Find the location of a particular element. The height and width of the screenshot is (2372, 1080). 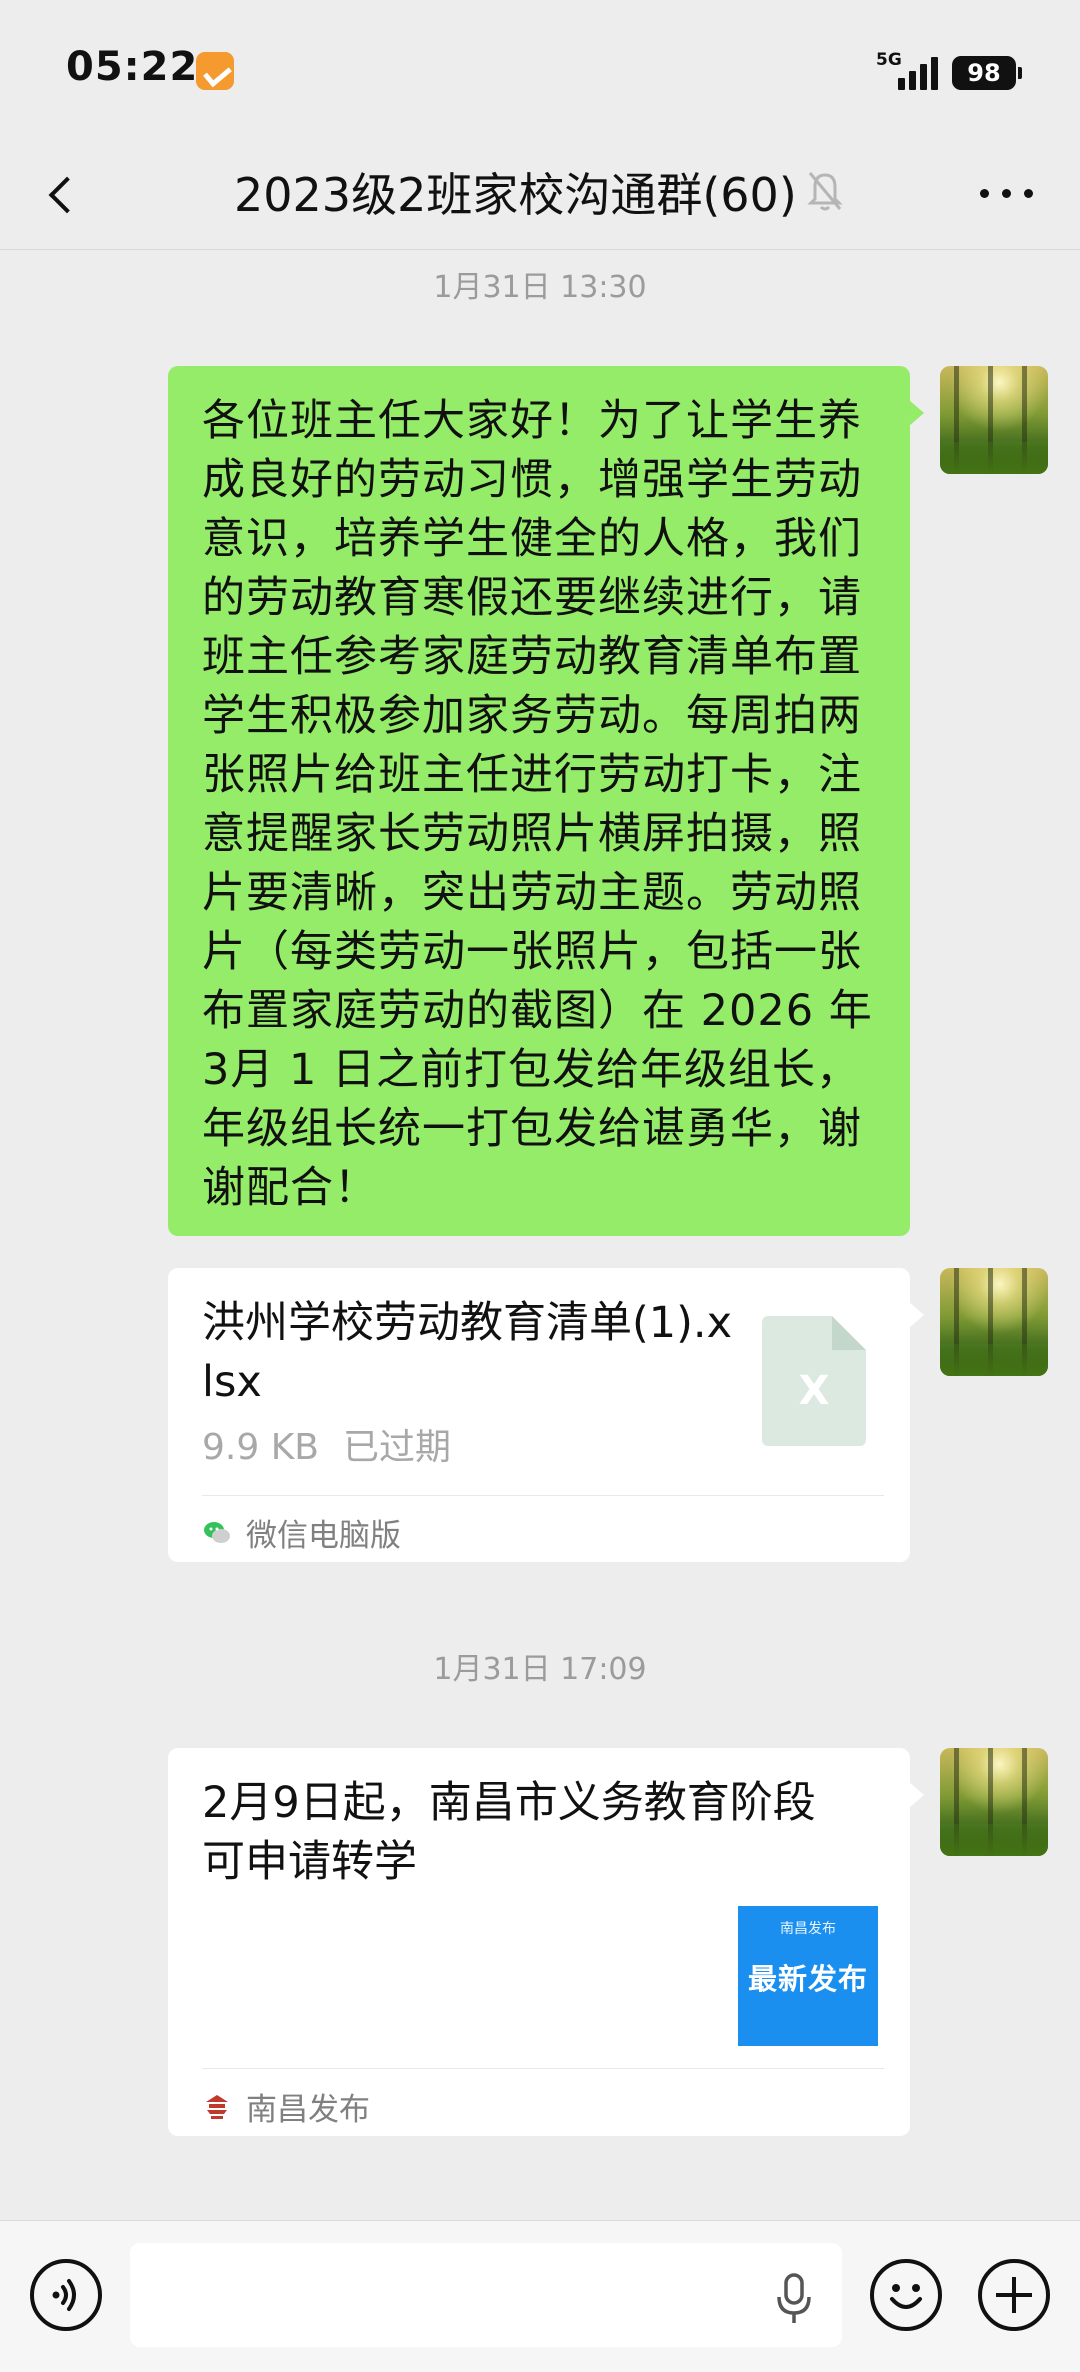

thumbnail-caption: 南昌发布 is located at coordinates (808, 1929).